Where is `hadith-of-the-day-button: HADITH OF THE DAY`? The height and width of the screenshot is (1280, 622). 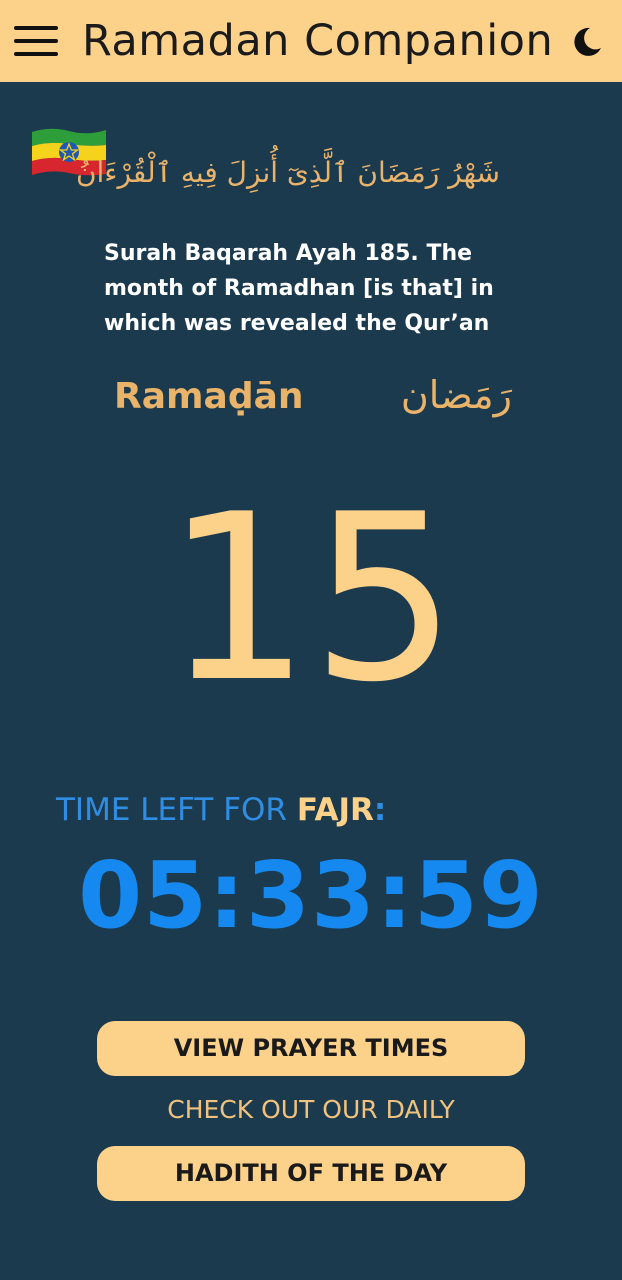 hadith-of-the-day-button: HADITH OF THE DAY is located at coordinates (311, 1173).